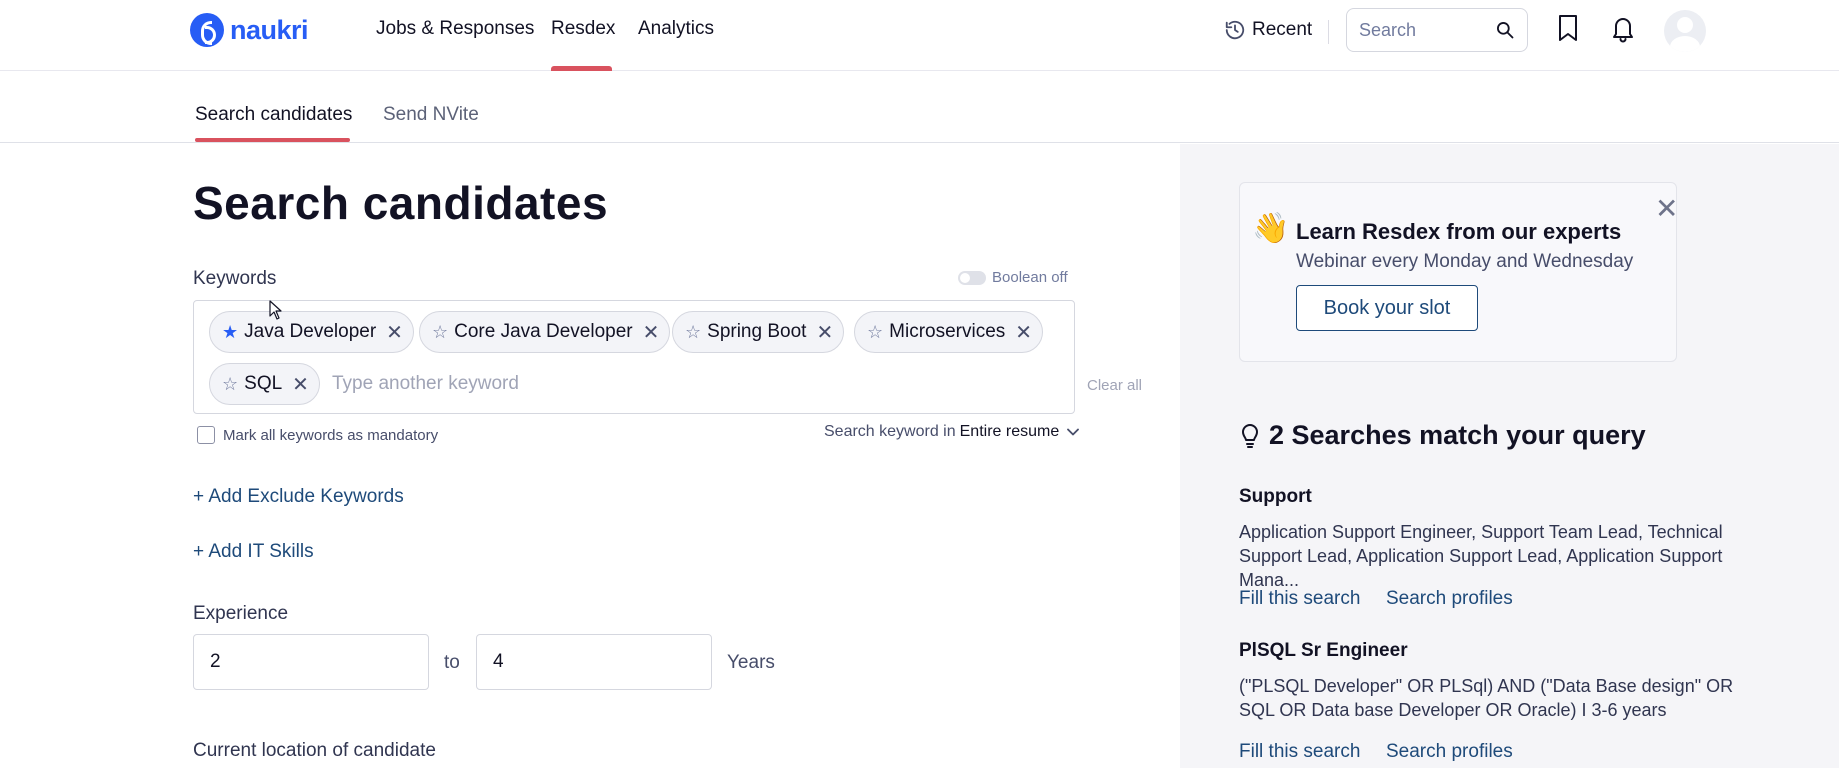  What do you see at coordinates (1457, 435) in the screenshot?
I see `matching-searches-title: 2 Searches match your query` at bounding box center [1457, 435].